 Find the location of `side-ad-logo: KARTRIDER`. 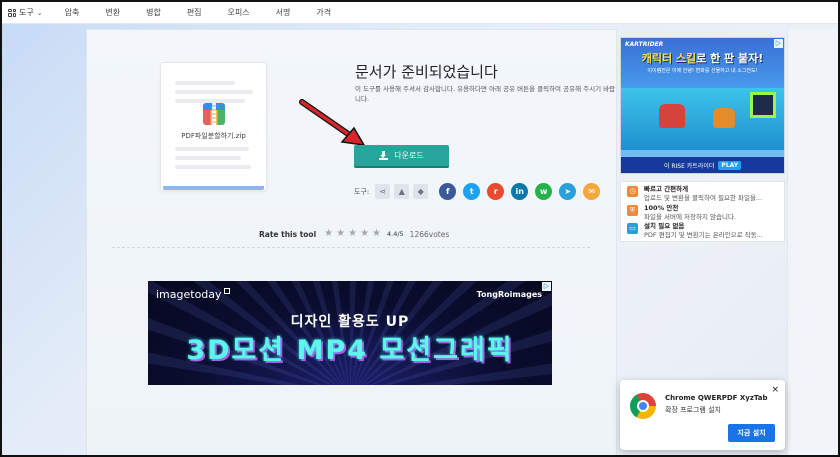

side-ad-logo: KARTRIDER is located at coordinates (644, 44).